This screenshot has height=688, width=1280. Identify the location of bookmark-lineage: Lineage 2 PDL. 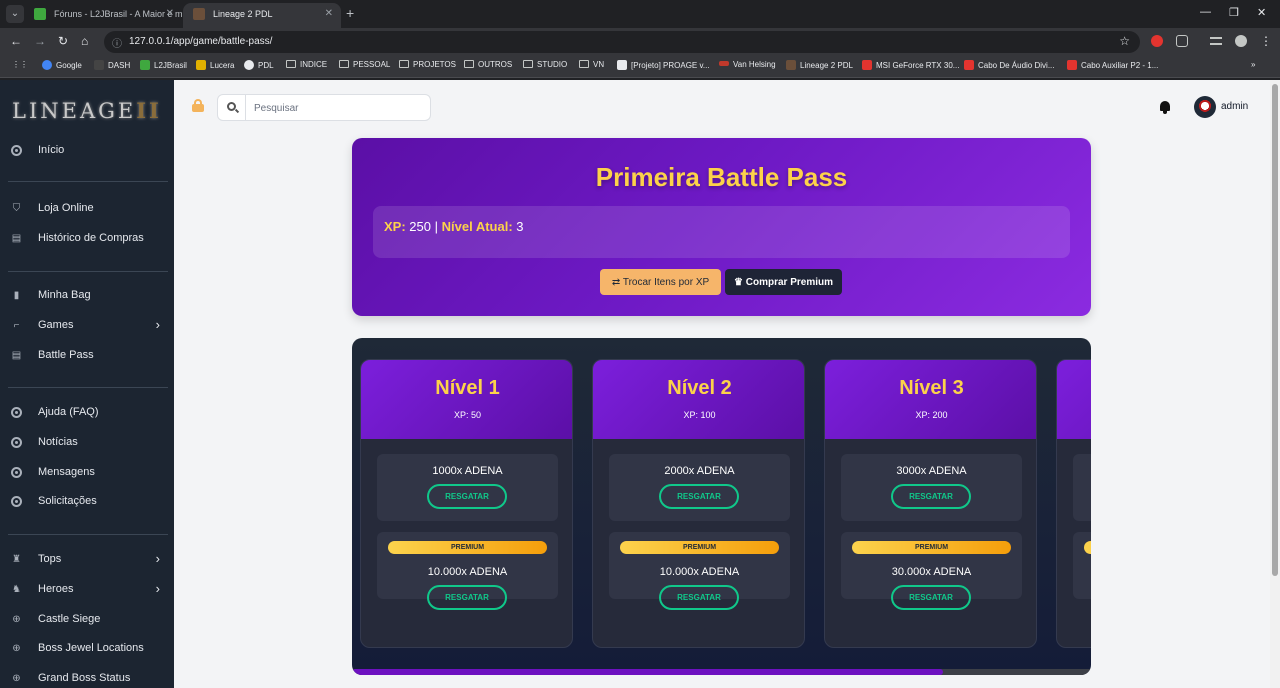
(819, 65).